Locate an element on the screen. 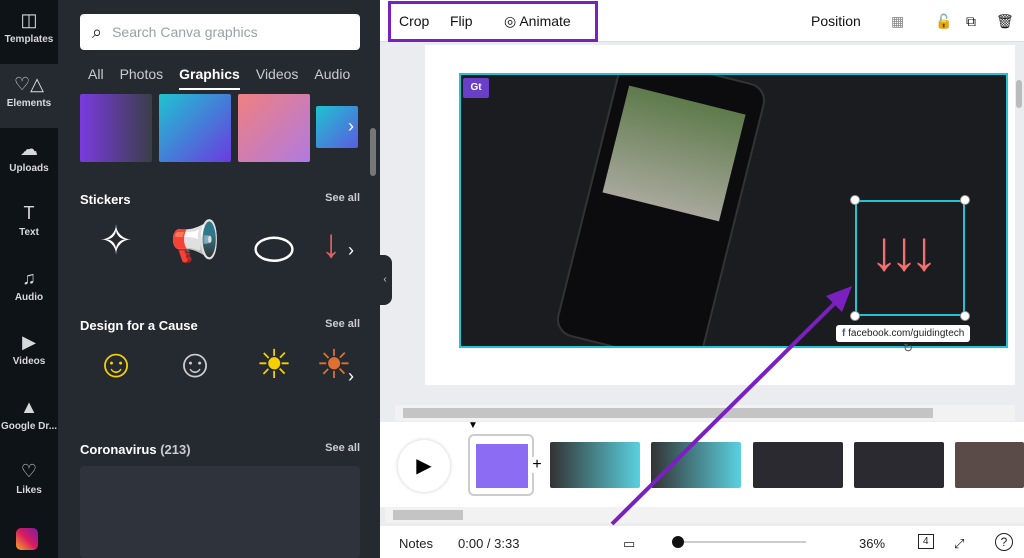  annotation-arrow is located at coordinates (731, 406).